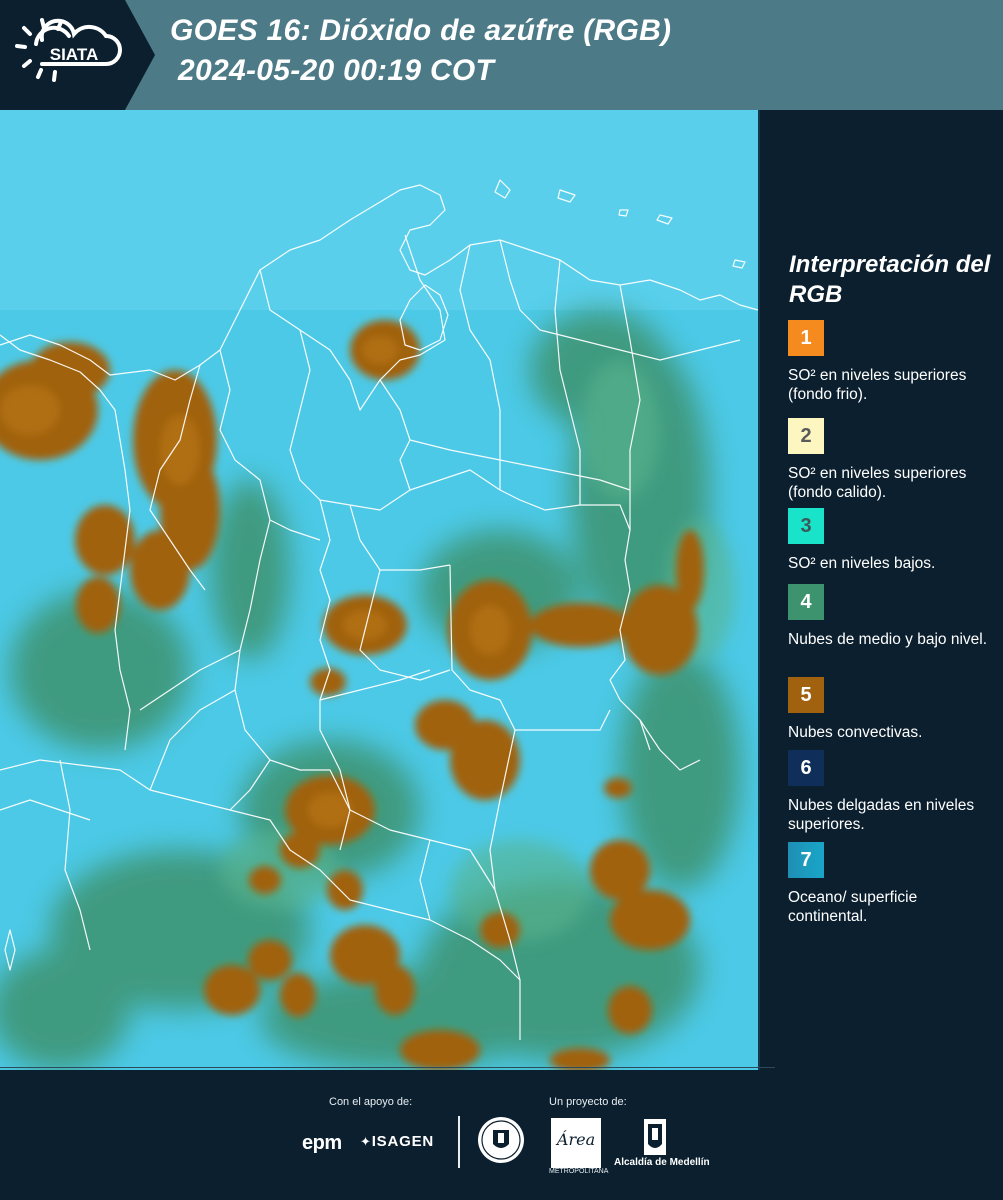 This screenshot has width=1003, height=1200. Describe the element at coordinates (855, 732) in the screenshot. I see `legend-label-5: Nubes convectivas.` at that location.